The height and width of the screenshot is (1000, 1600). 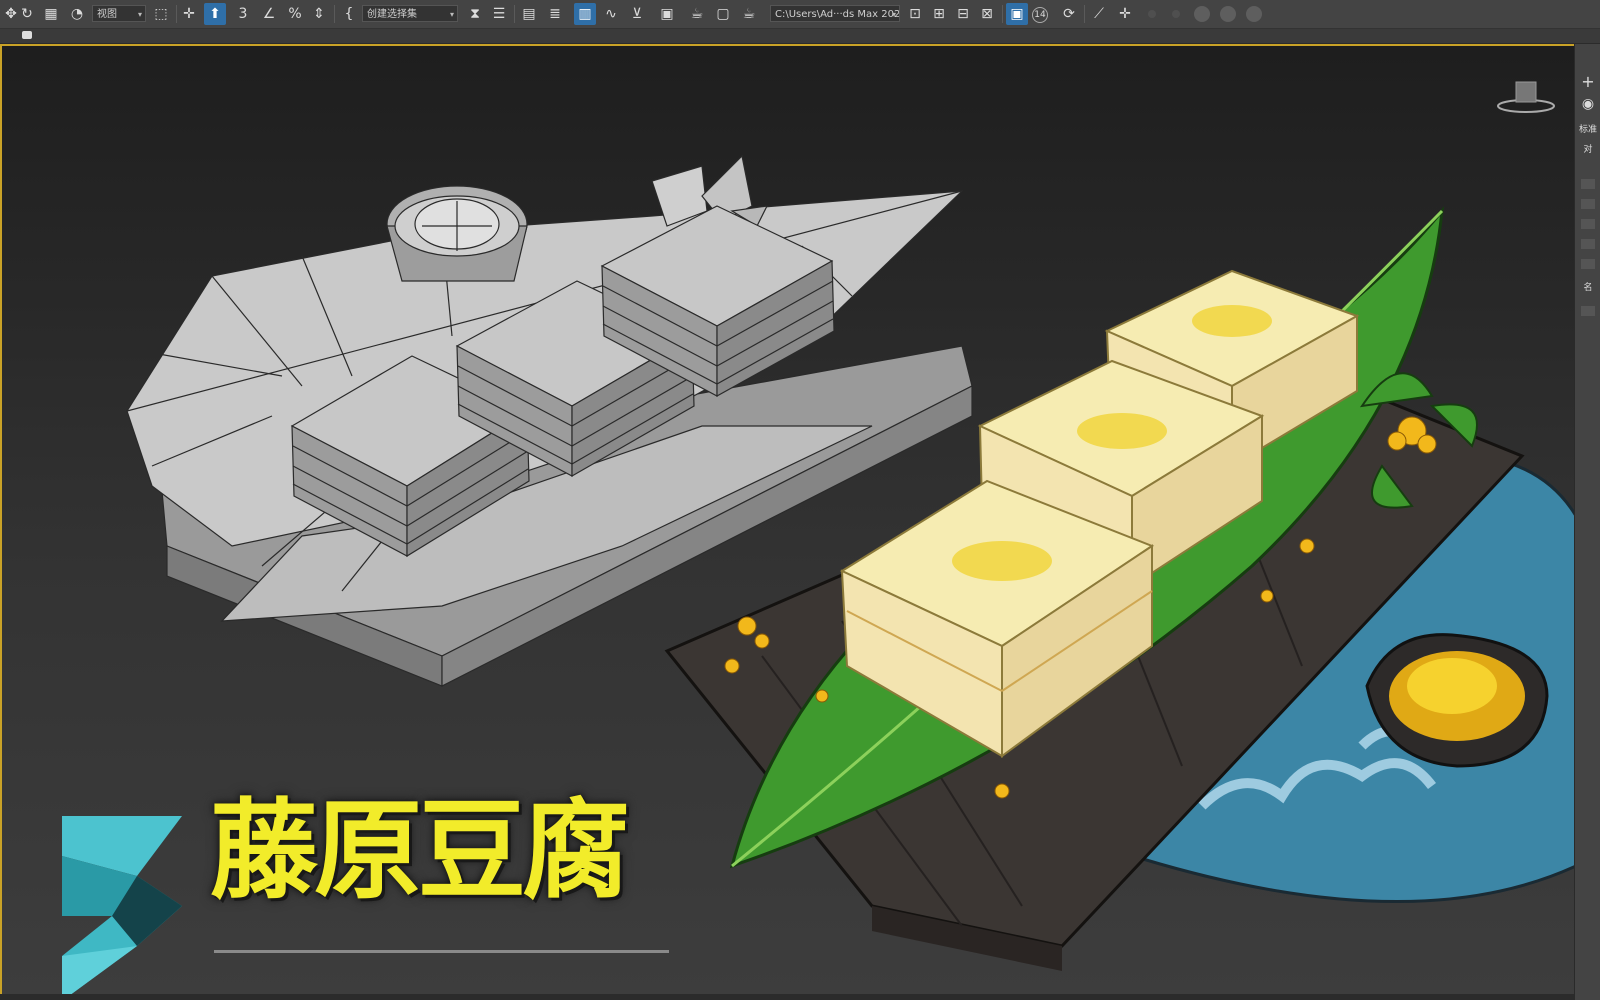 I want to click on ribbon-icon: ▥, so click(x=585, y=14).